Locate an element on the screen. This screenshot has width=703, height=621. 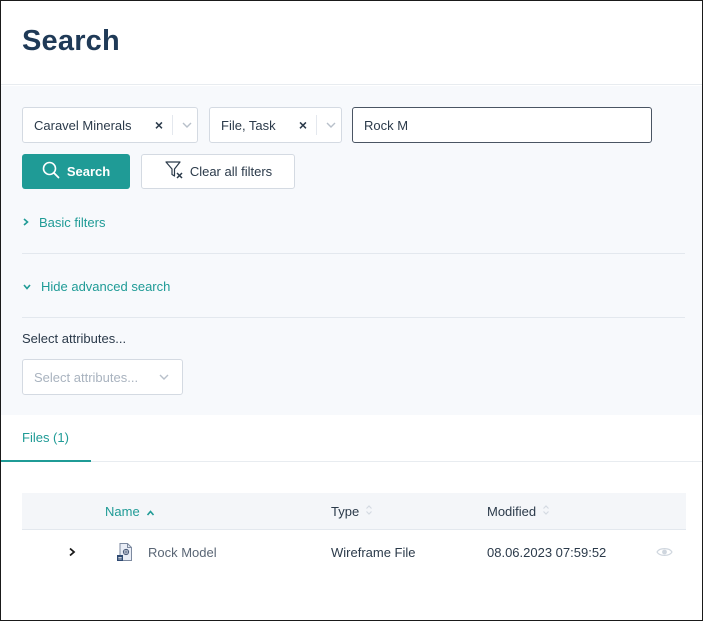
clear-all-filters-button: Clear all filters is located at coordinates (218, 171).